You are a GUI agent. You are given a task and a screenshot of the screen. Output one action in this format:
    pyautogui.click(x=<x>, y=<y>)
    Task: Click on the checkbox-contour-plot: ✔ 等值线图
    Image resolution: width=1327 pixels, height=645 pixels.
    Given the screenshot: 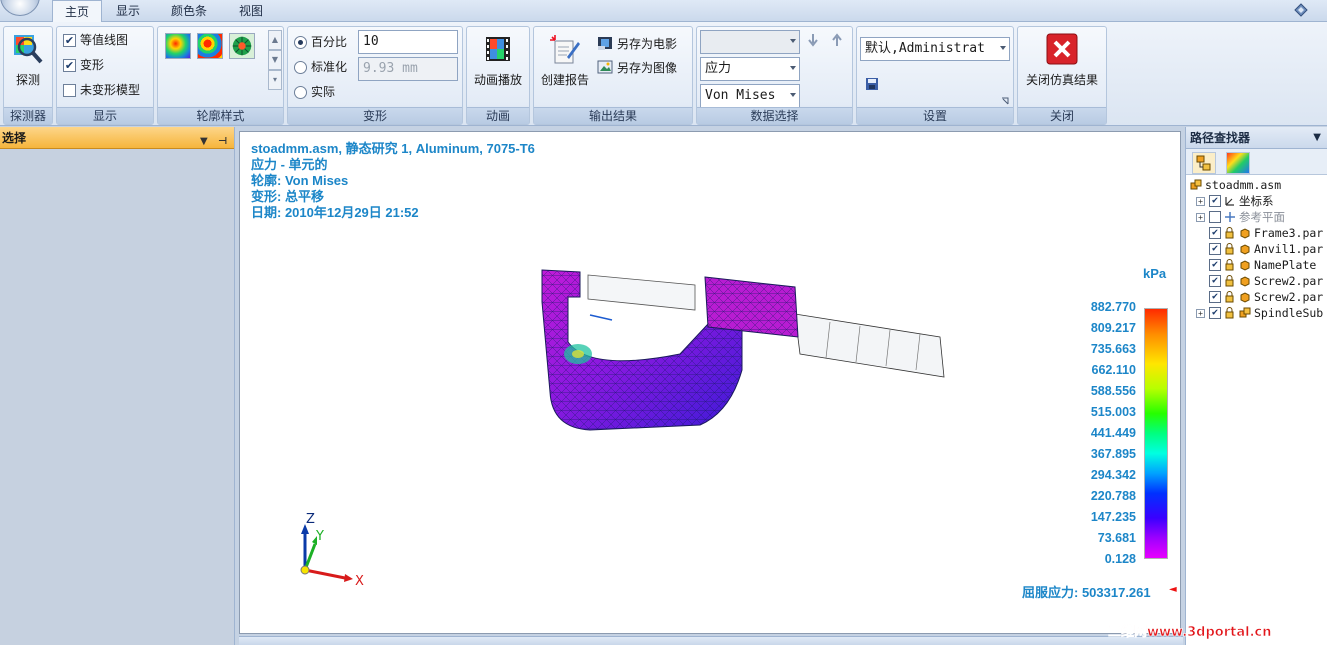 What is the action you would take?
    pyautogui.click(x=95, y=40)
    